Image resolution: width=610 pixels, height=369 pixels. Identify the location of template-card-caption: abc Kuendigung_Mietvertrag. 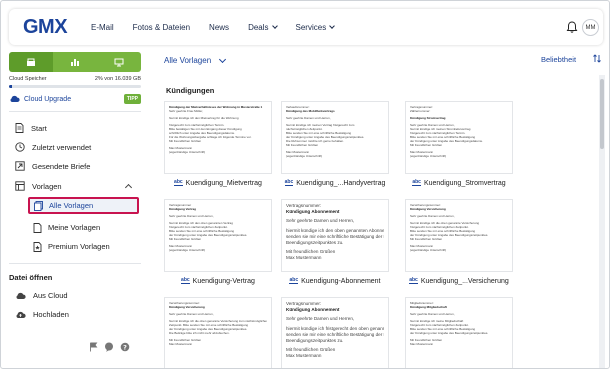
(218, 183).